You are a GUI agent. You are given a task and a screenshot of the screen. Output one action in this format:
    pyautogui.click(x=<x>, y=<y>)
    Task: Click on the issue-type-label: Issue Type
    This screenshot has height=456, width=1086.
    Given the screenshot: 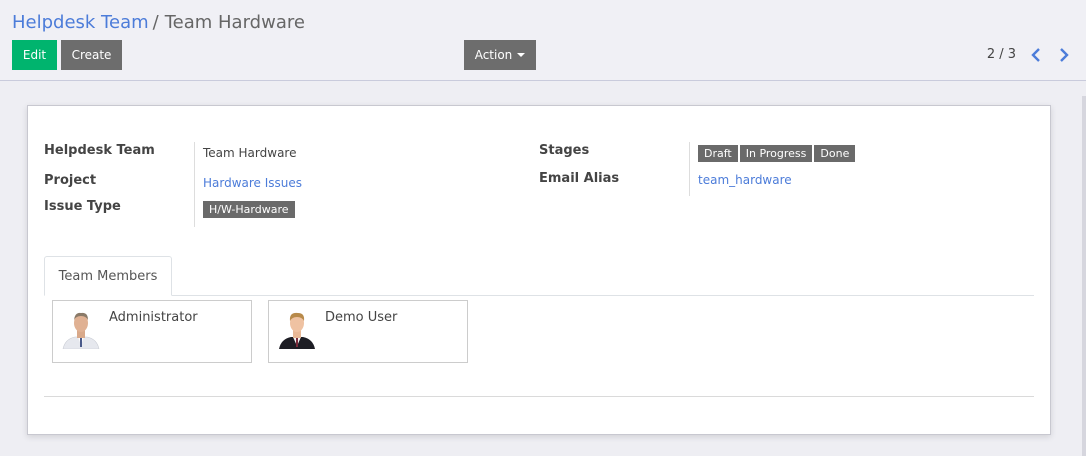 What is the action you would take?
    pyautogui.click(x=82, y=206)
    